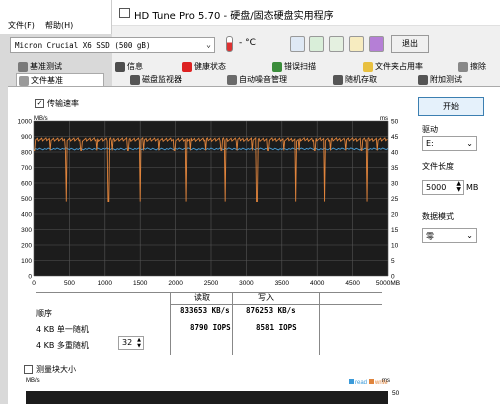 This screenshot has height=404, width=500. I want to click on legend-write-swatch, so click(371, 381).